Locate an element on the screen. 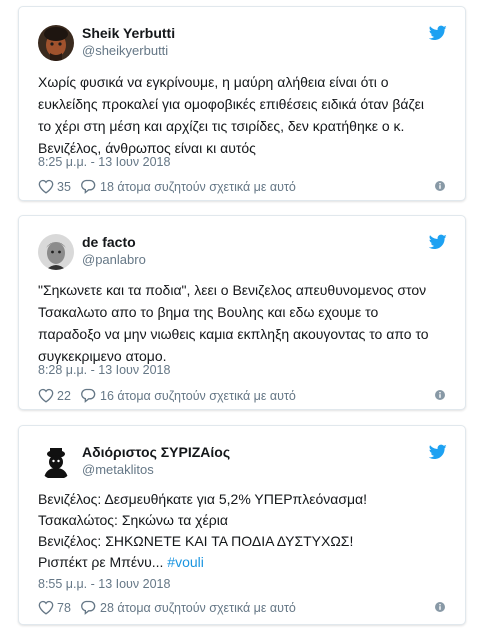  tweet-actions: 78 28 άτομα συζητούν σχετικά με αυτό is located at coordinates (242, 609).